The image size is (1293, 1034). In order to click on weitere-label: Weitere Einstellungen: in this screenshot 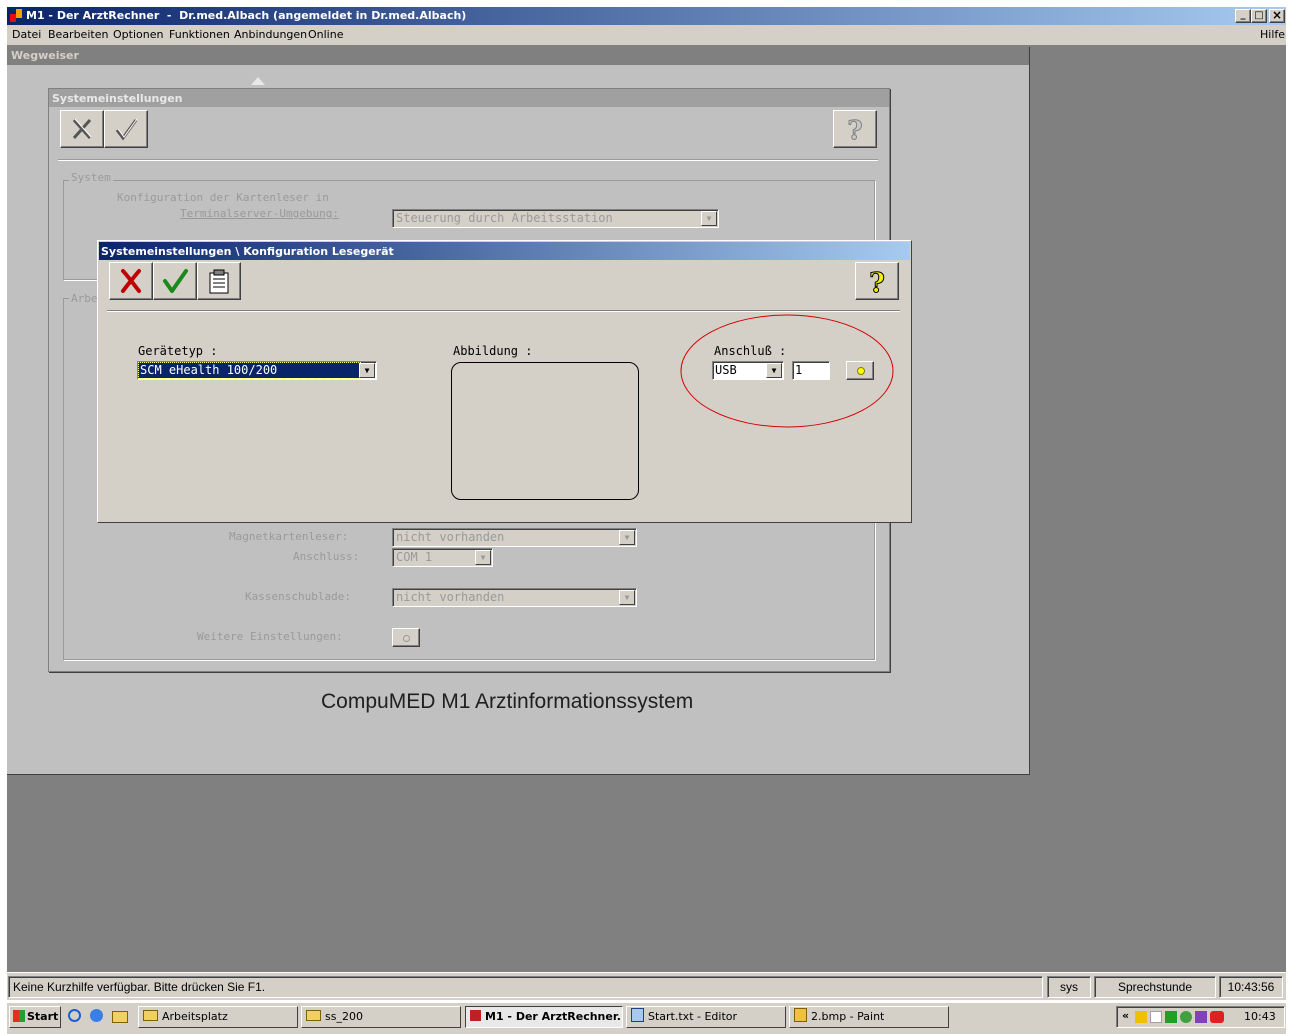, I will do `click(270, 636)`.